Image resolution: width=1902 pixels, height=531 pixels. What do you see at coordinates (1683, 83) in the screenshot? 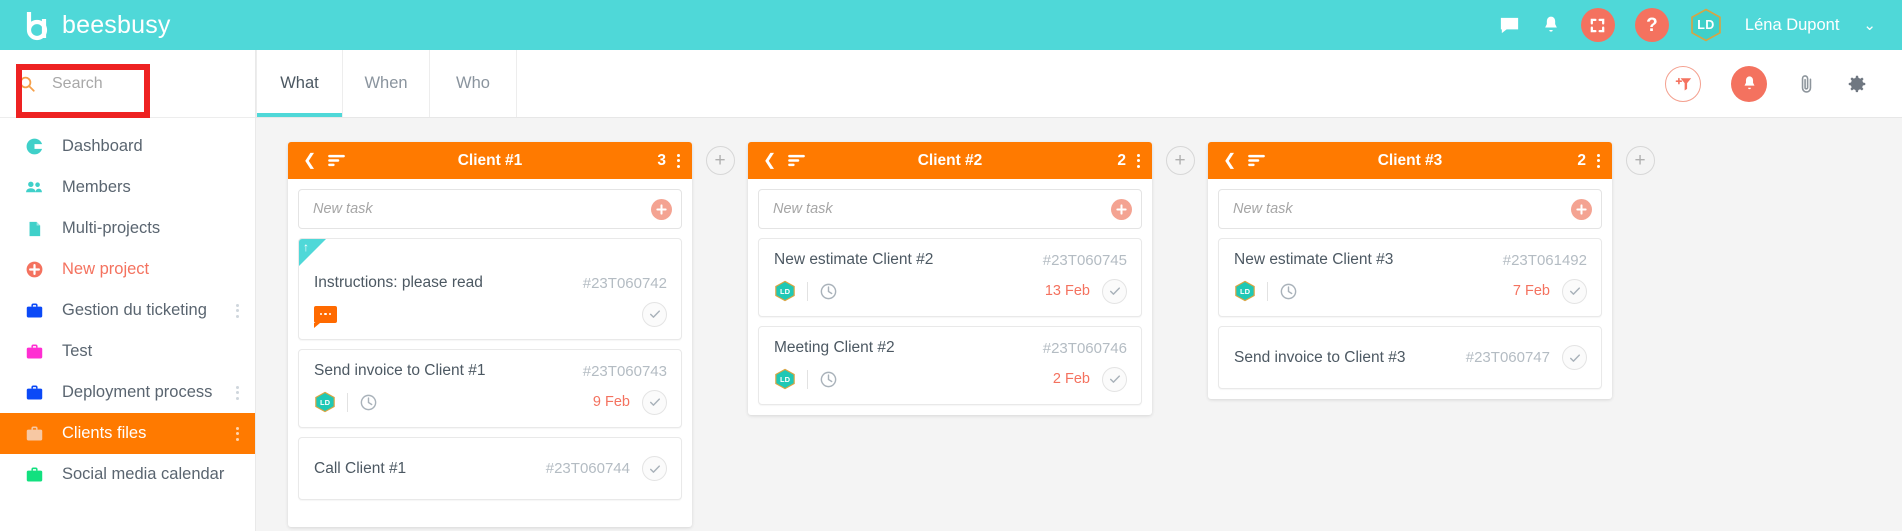
I see `add-filter-icon` at bounding box center [1683, 83].